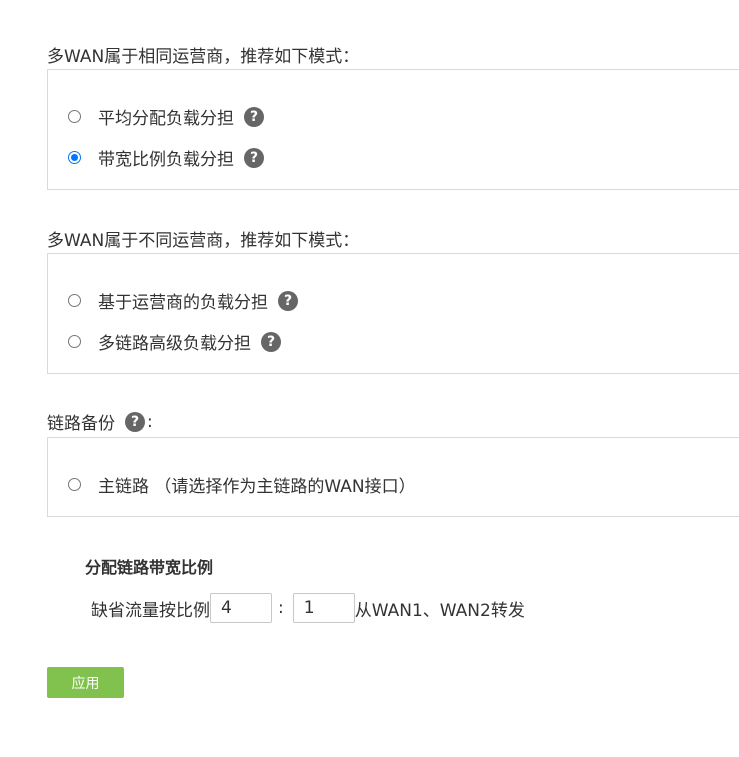 The height and width of the screenshot is (757, 739). What do you see at coordinates (81, 424) in the screenshot?
I see `backup-title-label: 链路备份` at bounding box center [81, 424].